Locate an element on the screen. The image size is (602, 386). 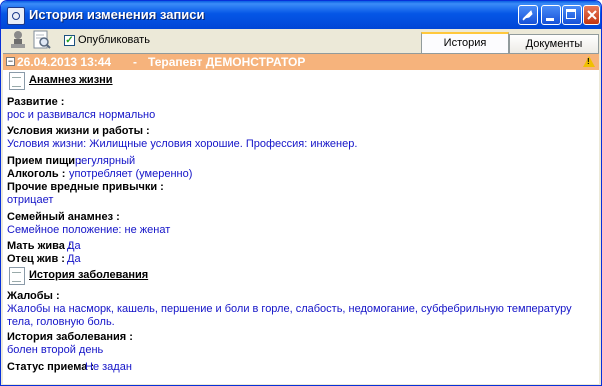
user-stamp-button is located at coordinates (18, 40).